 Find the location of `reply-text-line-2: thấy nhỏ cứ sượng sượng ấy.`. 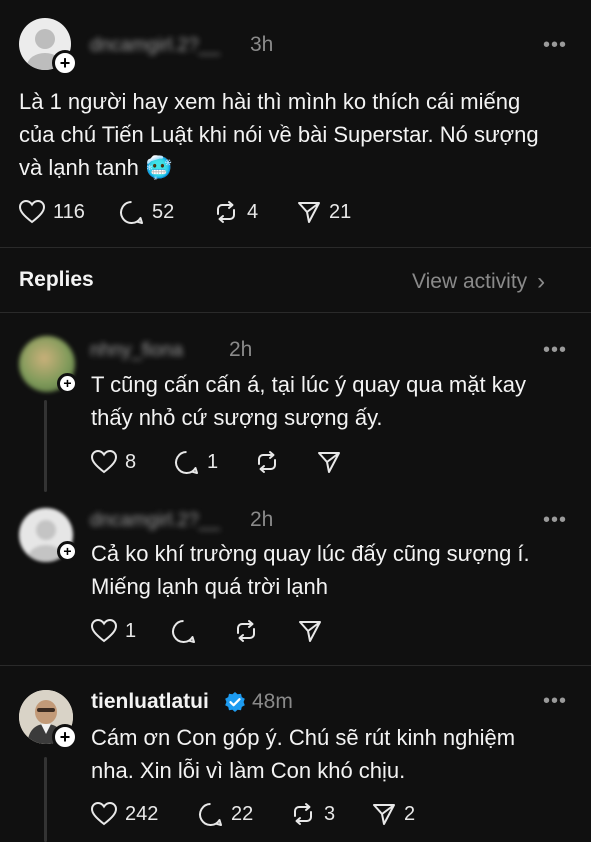

reply-text-line-2: thấy nhỏ cứ sượng sượng ấy. is located at coordinates (237, 417).